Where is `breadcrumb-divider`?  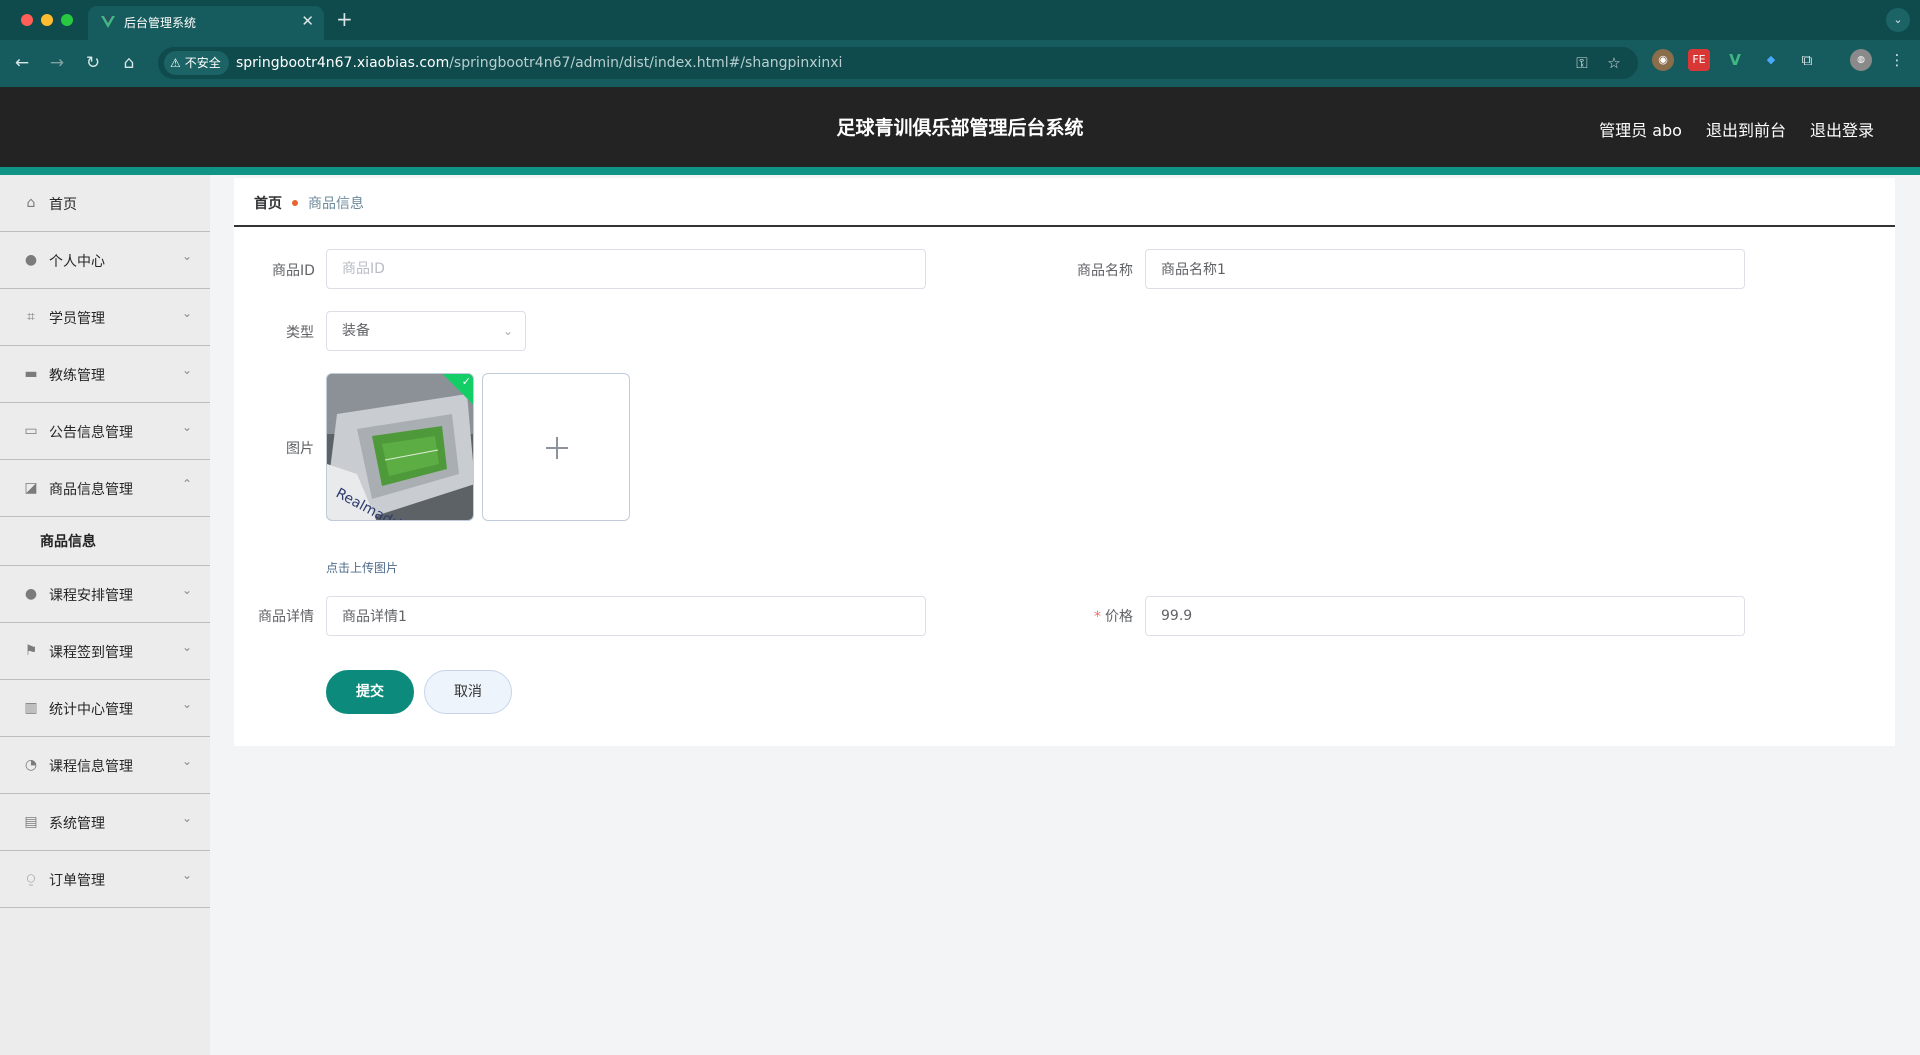 breadcrumb-divider is located at coordinates (1064, 226).